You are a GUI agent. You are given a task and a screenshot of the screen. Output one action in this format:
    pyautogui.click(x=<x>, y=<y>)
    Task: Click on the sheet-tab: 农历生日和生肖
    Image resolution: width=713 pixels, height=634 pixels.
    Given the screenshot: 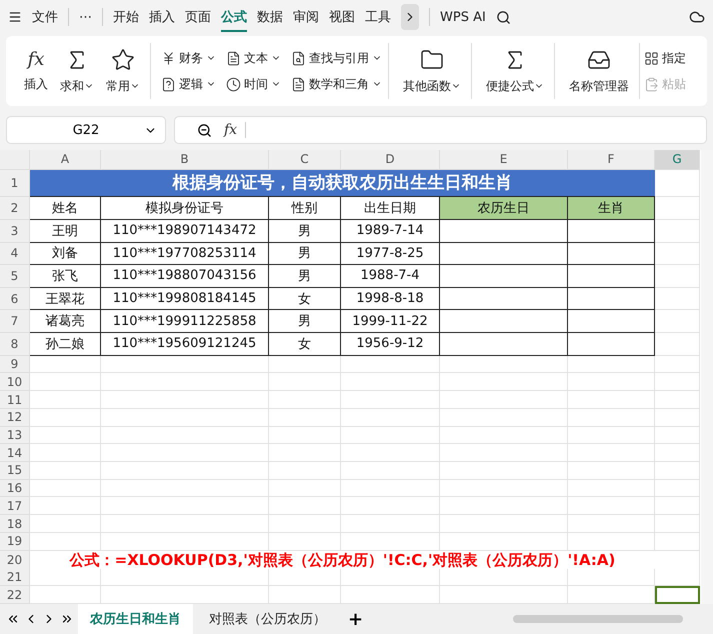 What is the action you would take?
    pyautogui.click(x=135, y=619)
    